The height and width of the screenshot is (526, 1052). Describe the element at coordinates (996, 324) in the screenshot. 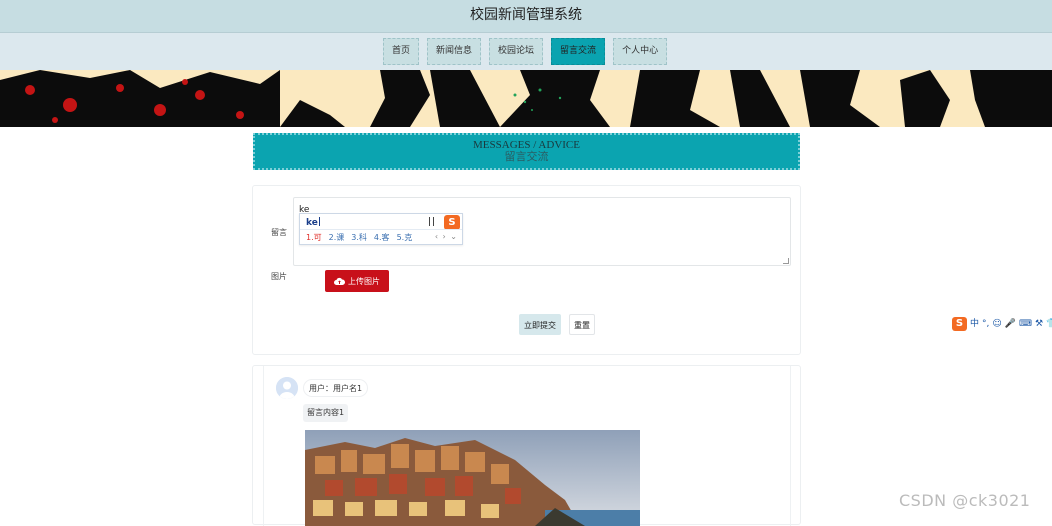

I see `emoji-icon: ☺` at that location.